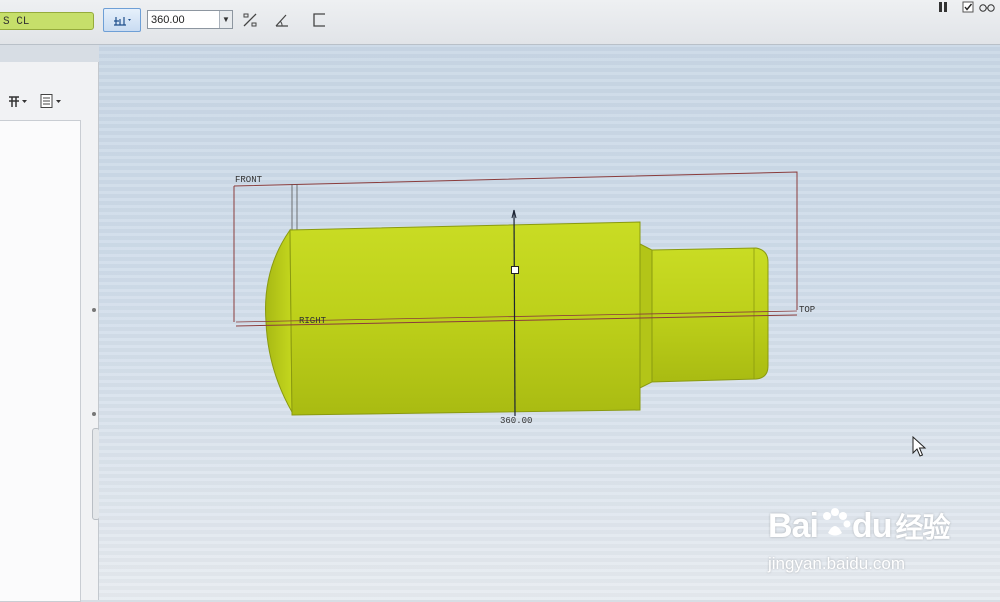  I want to click on baidu-watermark: Bai du 经验 jingyan.baidu.com, so click(878, 537).